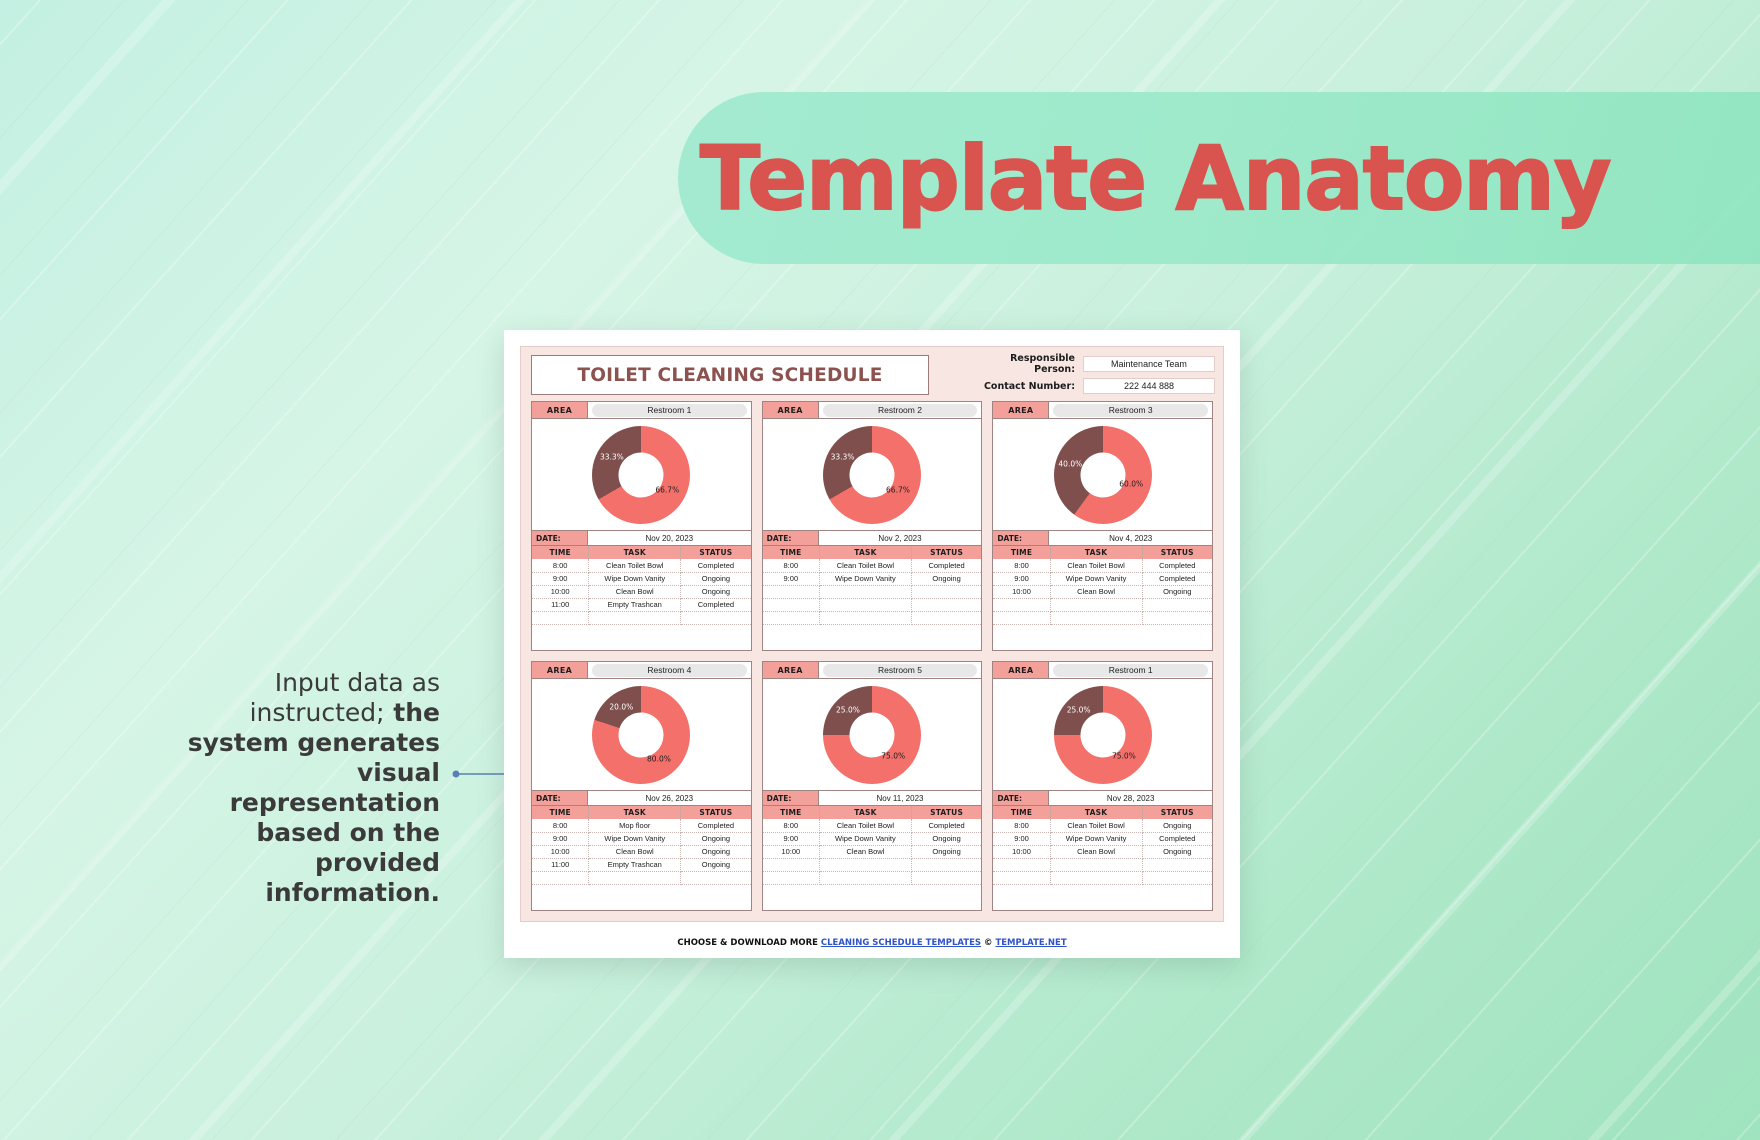 The width and height of the screenshot is (1760, 1140). Describe the element at coordinates (900, 670) in the screenshot. I see `area-value: Restroom 5` at that location.